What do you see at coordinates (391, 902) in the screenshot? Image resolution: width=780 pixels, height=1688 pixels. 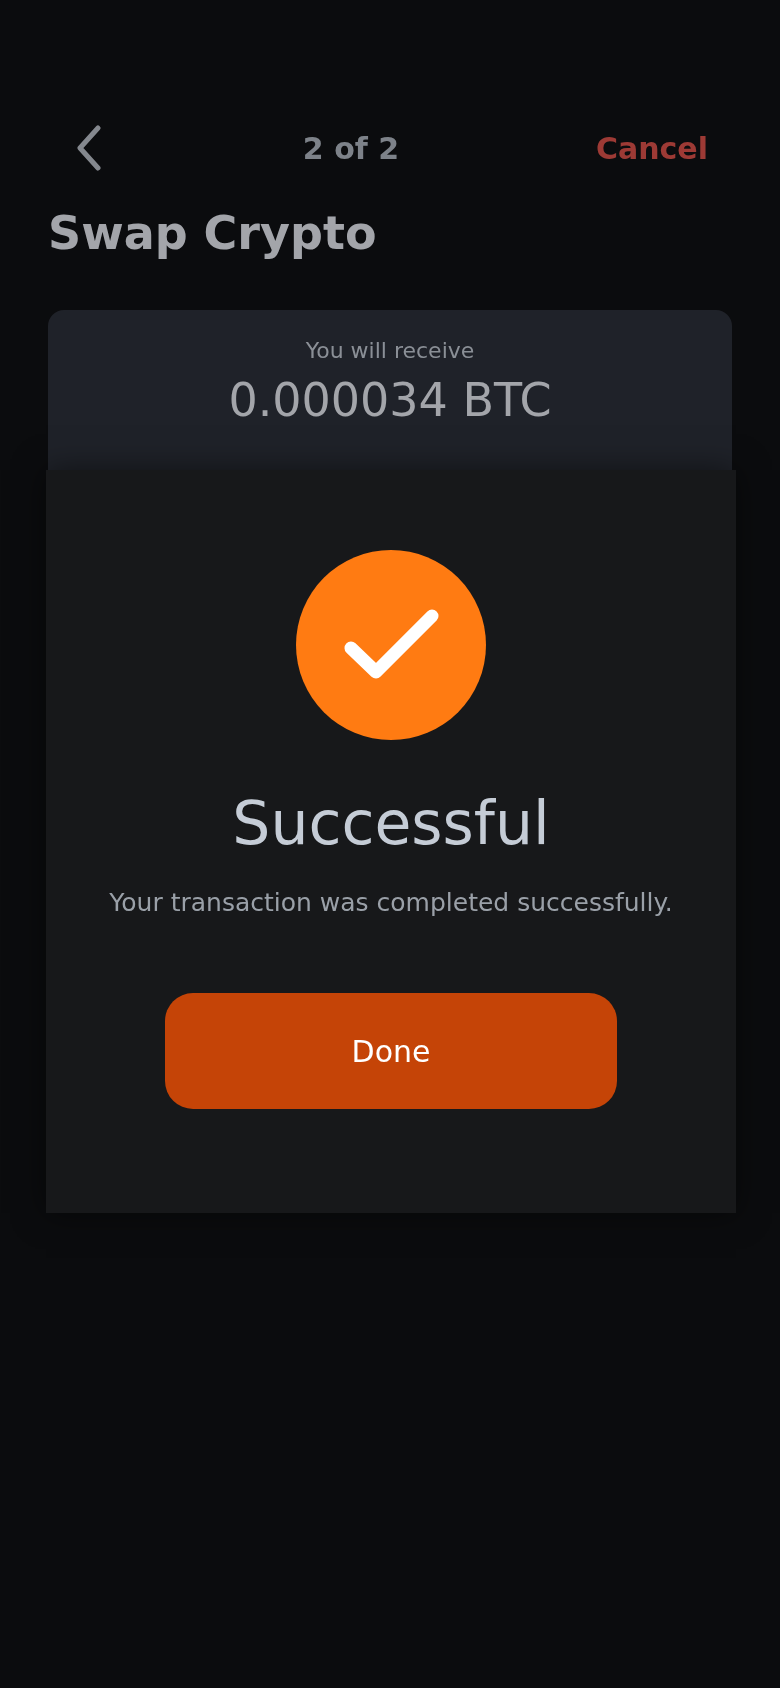 I see `dialog-message: Your transaction was completed successfully.` at bounding box center [391, 902].